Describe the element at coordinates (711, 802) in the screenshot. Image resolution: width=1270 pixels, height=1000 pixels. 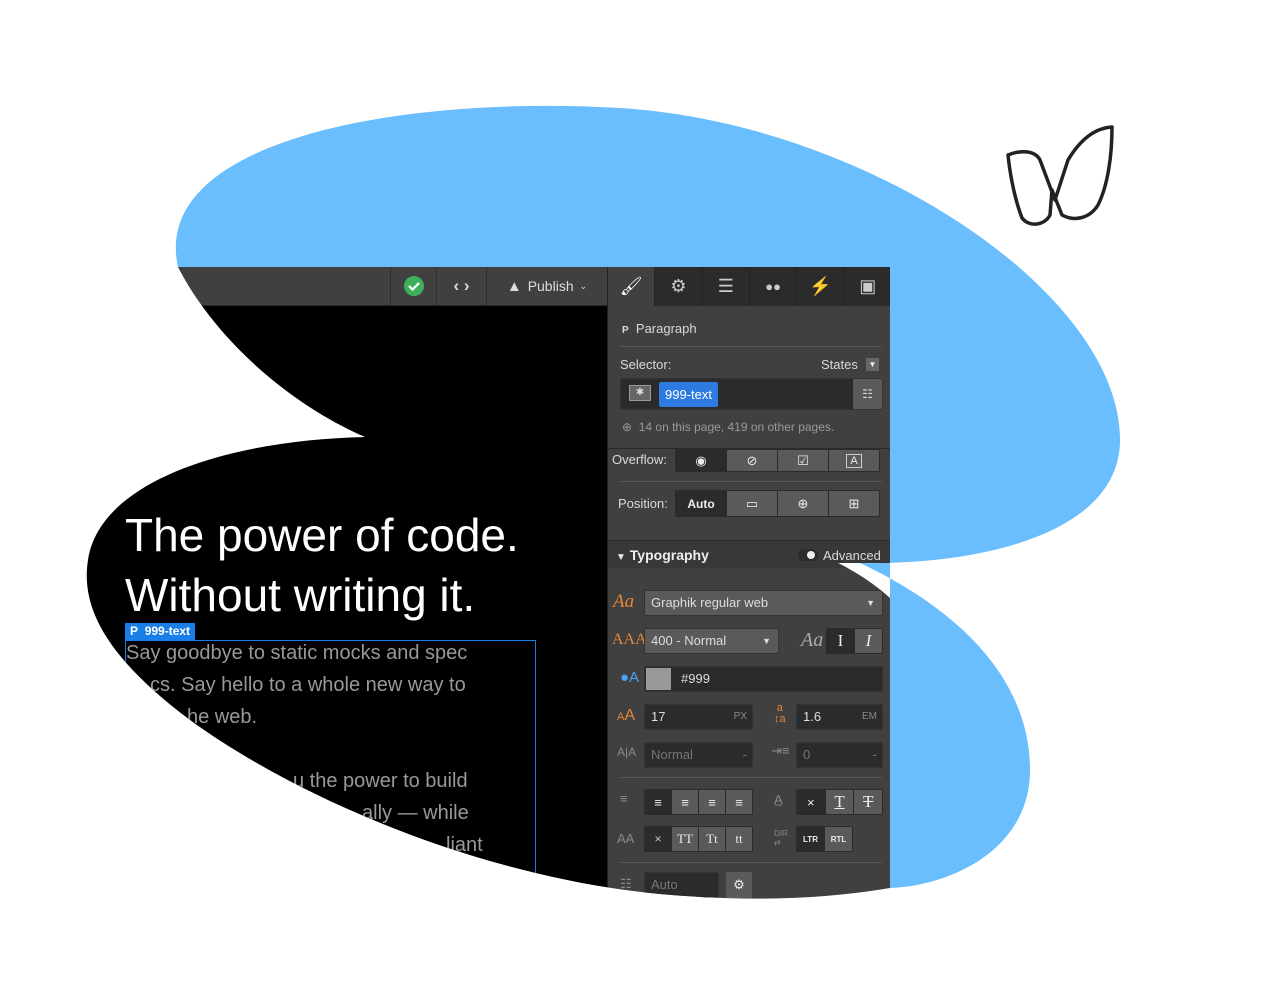
I see `align-right-button: ≡` at that location.